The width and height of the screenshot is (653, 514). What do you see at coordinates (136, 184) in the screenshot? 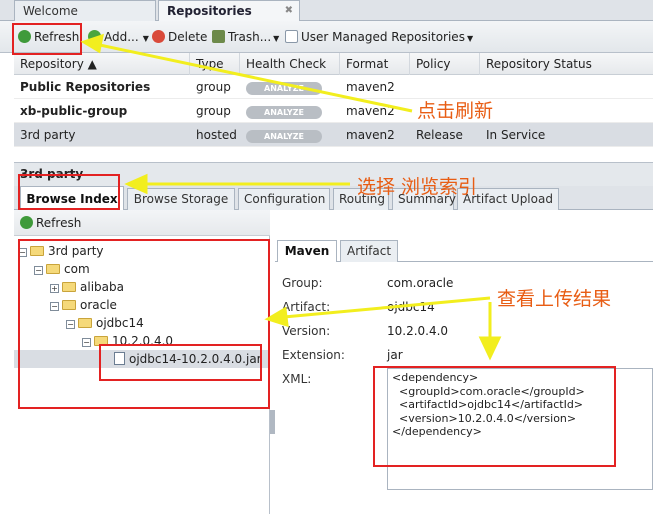
I see `arrow-browse-index-head` at bounding box center [136, 184].